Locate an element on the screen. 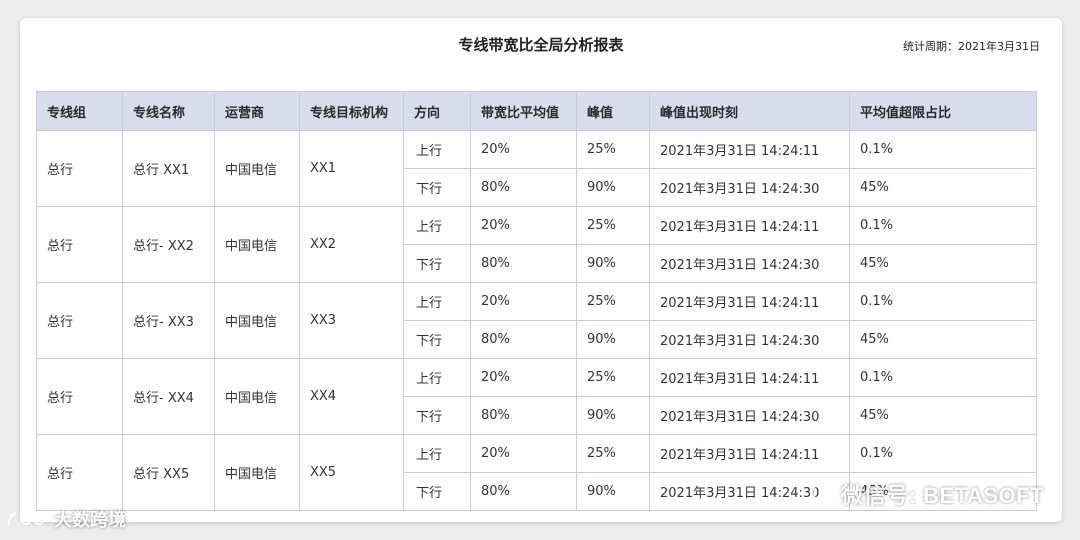 Image resolution: width=1080 pixels, height=540 pixels. col-header-group: 专线组 is located at coordinates (79, 111).